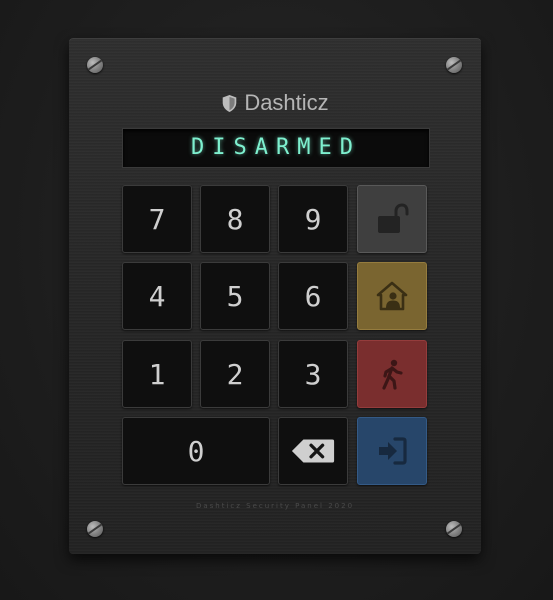  Describe the element at coordinates (313, 296) in the screenshot. I see `key-6: 6` at that location.